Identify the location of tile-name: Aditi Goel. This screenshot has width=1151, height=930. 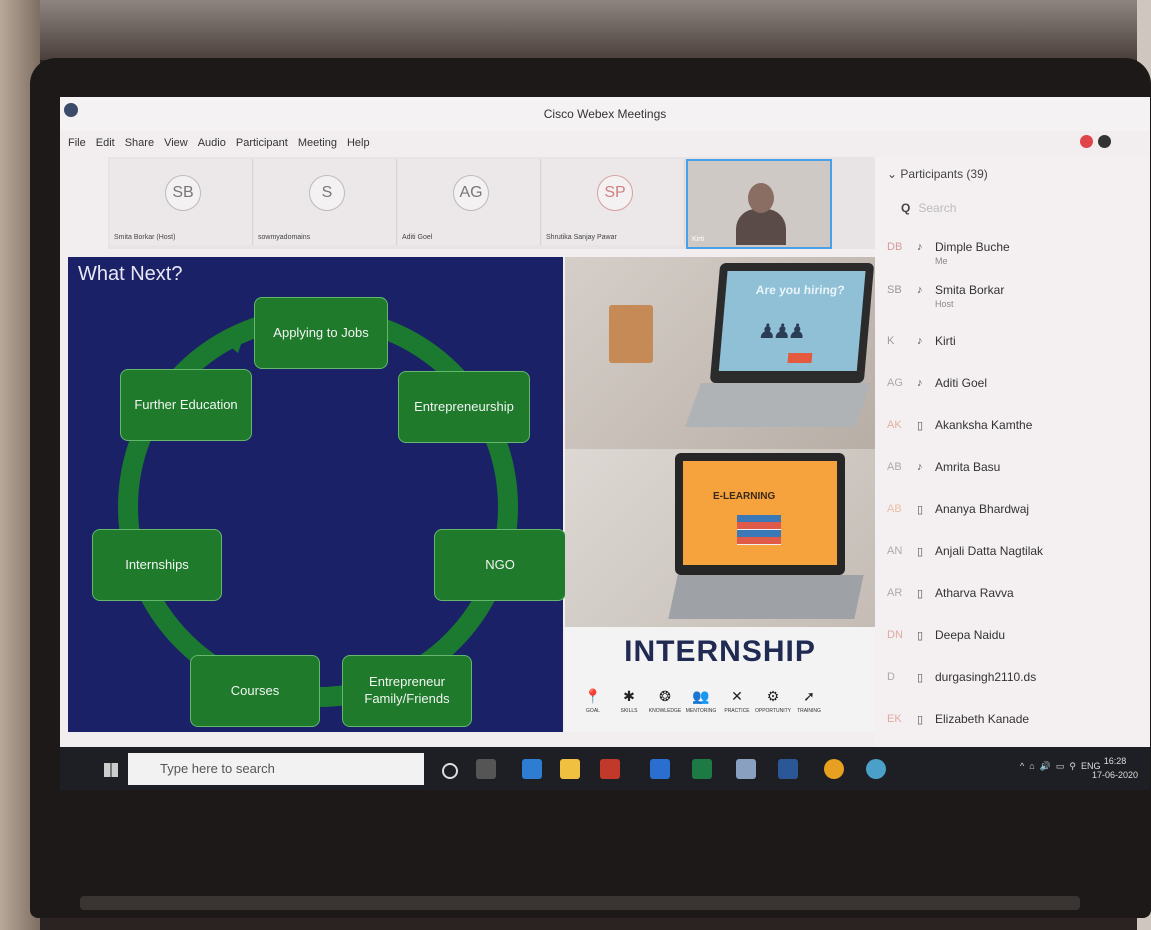
(417, 237).